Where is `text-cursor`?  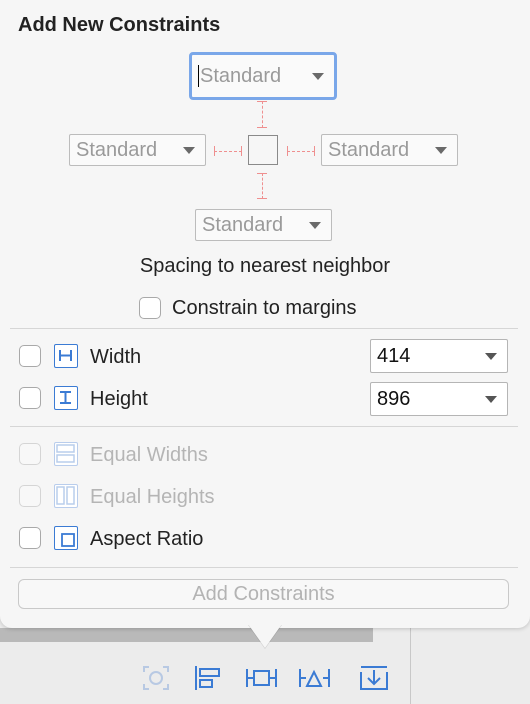
text-cursor is located at coordinates (198, 76).